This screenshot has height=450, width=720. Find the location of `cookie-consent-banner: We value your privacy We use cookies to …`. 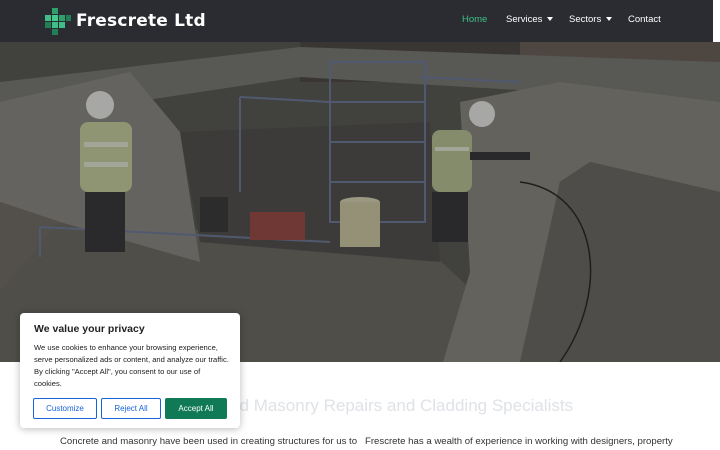

cookie-consent-banner: We value your privacy We use cookies to … is located at coordinates (130, 370).